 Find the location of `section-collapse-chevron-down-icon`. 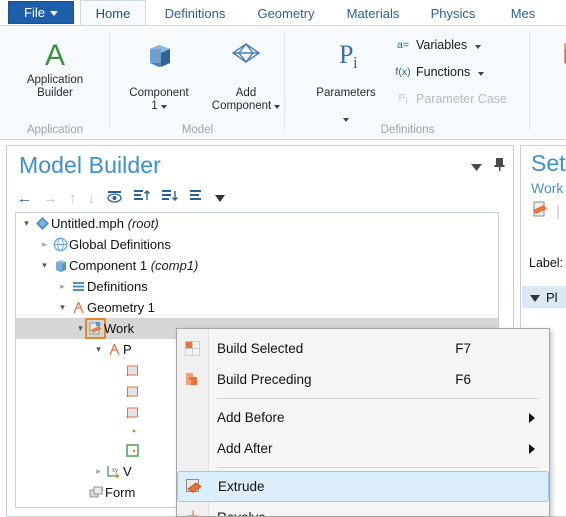

section-collapse-chevron-down-icon is located at coordinates (535, 297).